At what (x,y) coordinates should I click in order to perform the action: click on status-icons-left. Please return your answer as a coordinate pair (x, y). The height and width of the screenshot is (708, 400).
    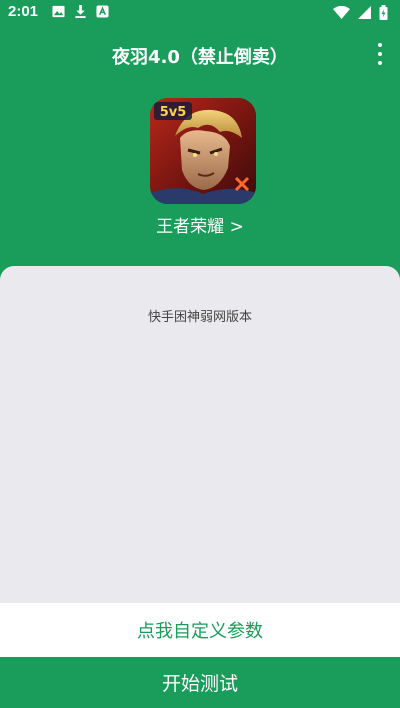
    Looking at the image, I should click on (80, 11).